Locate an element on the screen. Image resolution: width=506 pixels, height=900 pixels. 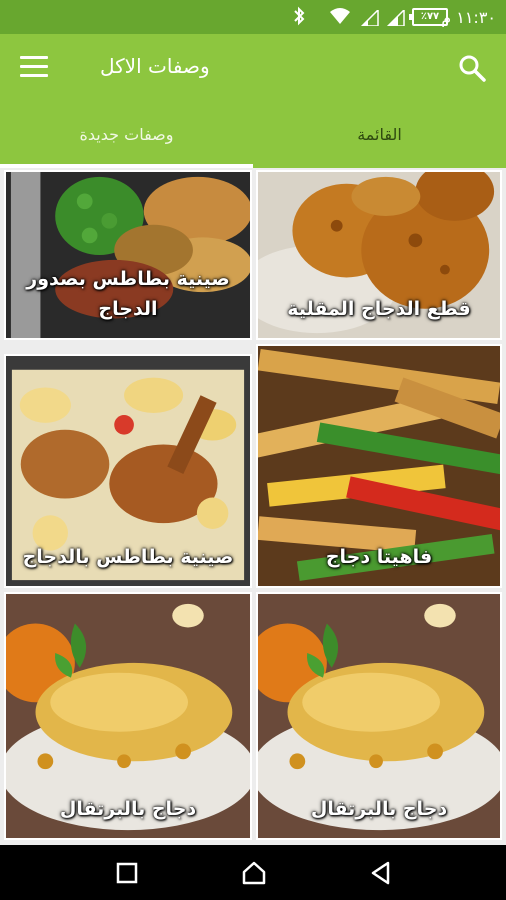
search-icon is located at coordinates (472, 68).